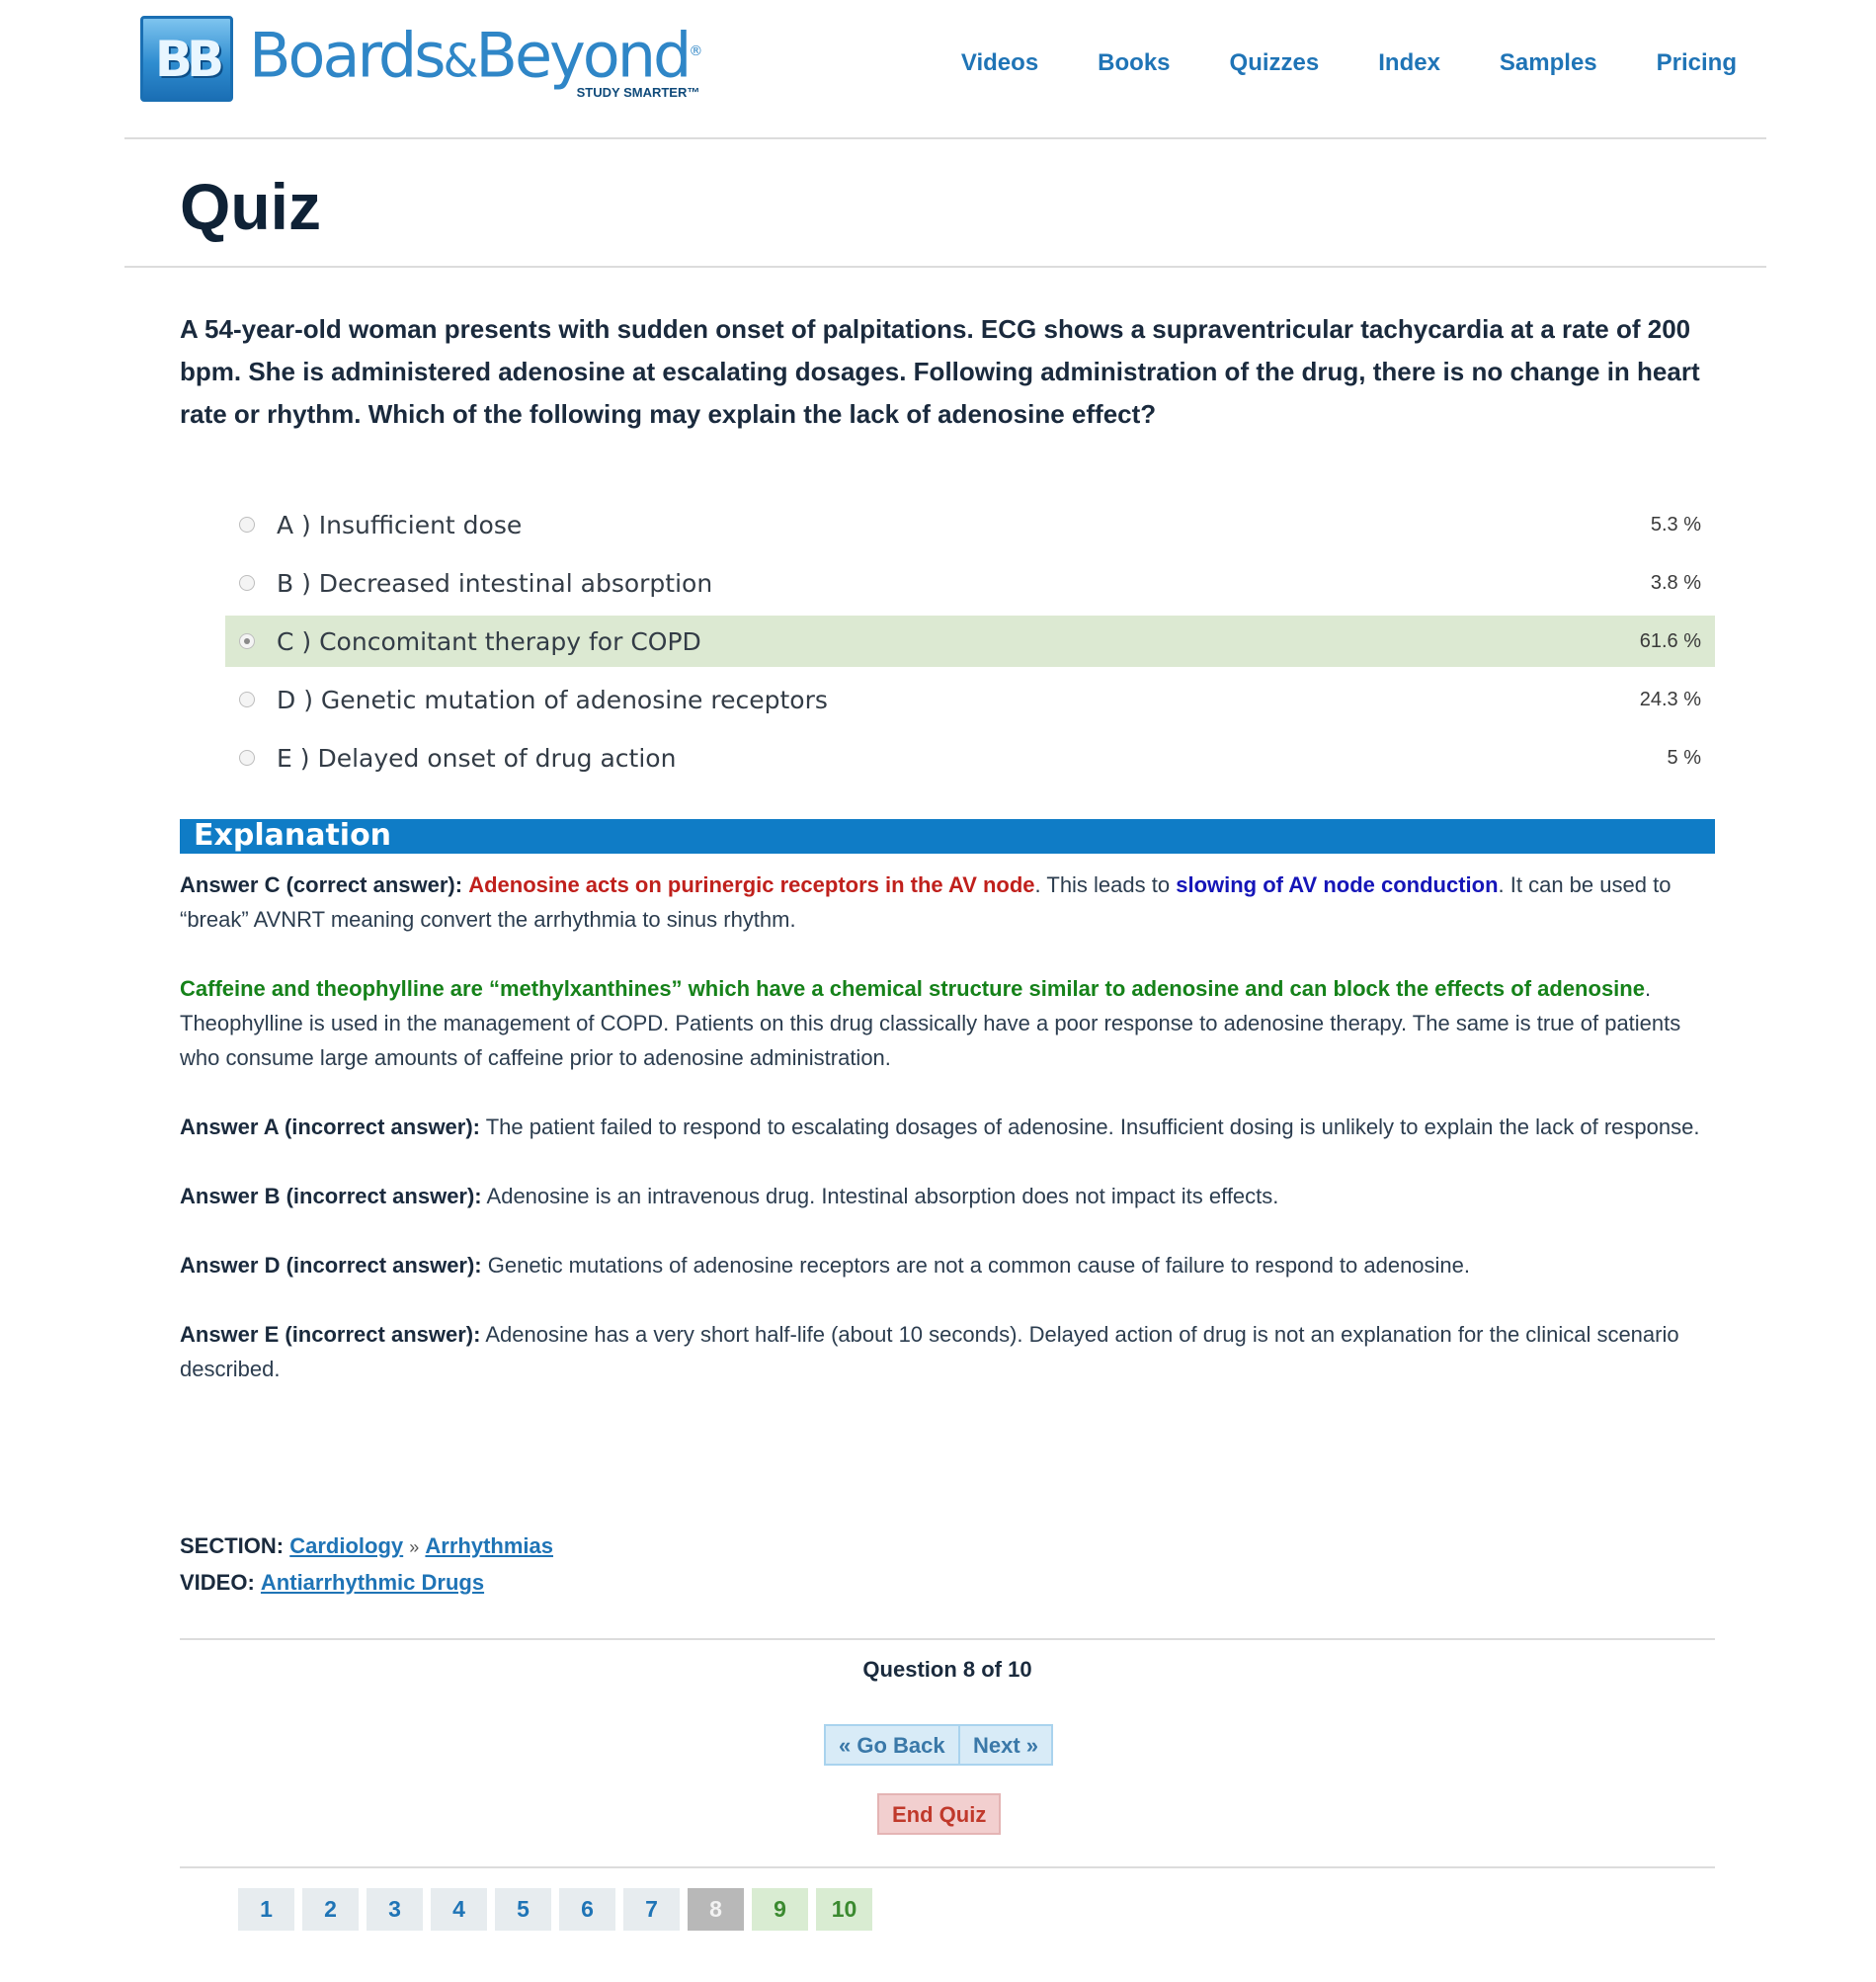  What do you see at coordinates (477, 758) in the screenshot?
I see `answer-label: E ) Delayed onset of drug action` at bounding box center [477, 758].